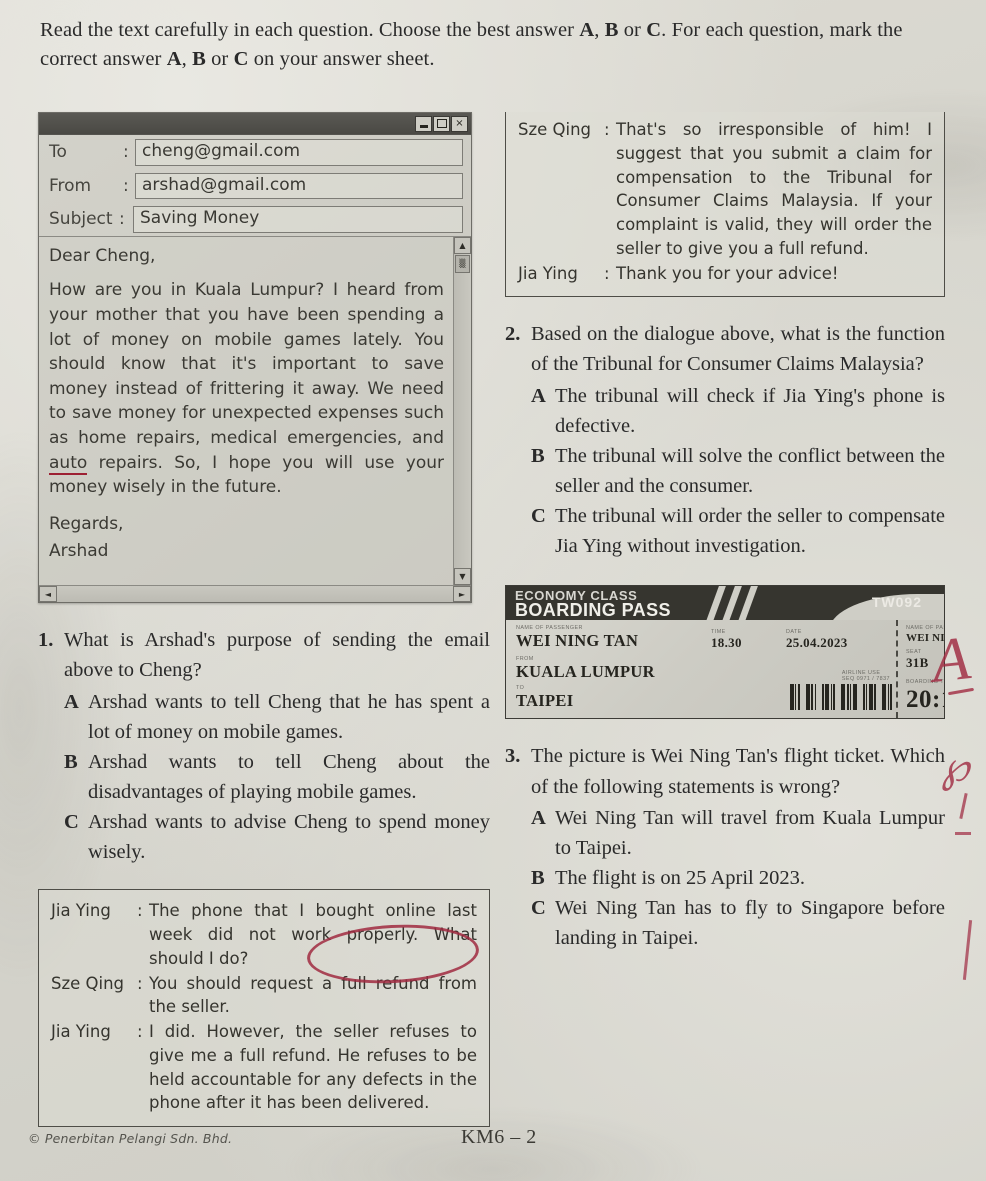 This screenshot has height=1181, width=986. What do you see at coordinates (70, 185) in the screenshot?
I see `from-label: From` at bounding box center [70, 185].